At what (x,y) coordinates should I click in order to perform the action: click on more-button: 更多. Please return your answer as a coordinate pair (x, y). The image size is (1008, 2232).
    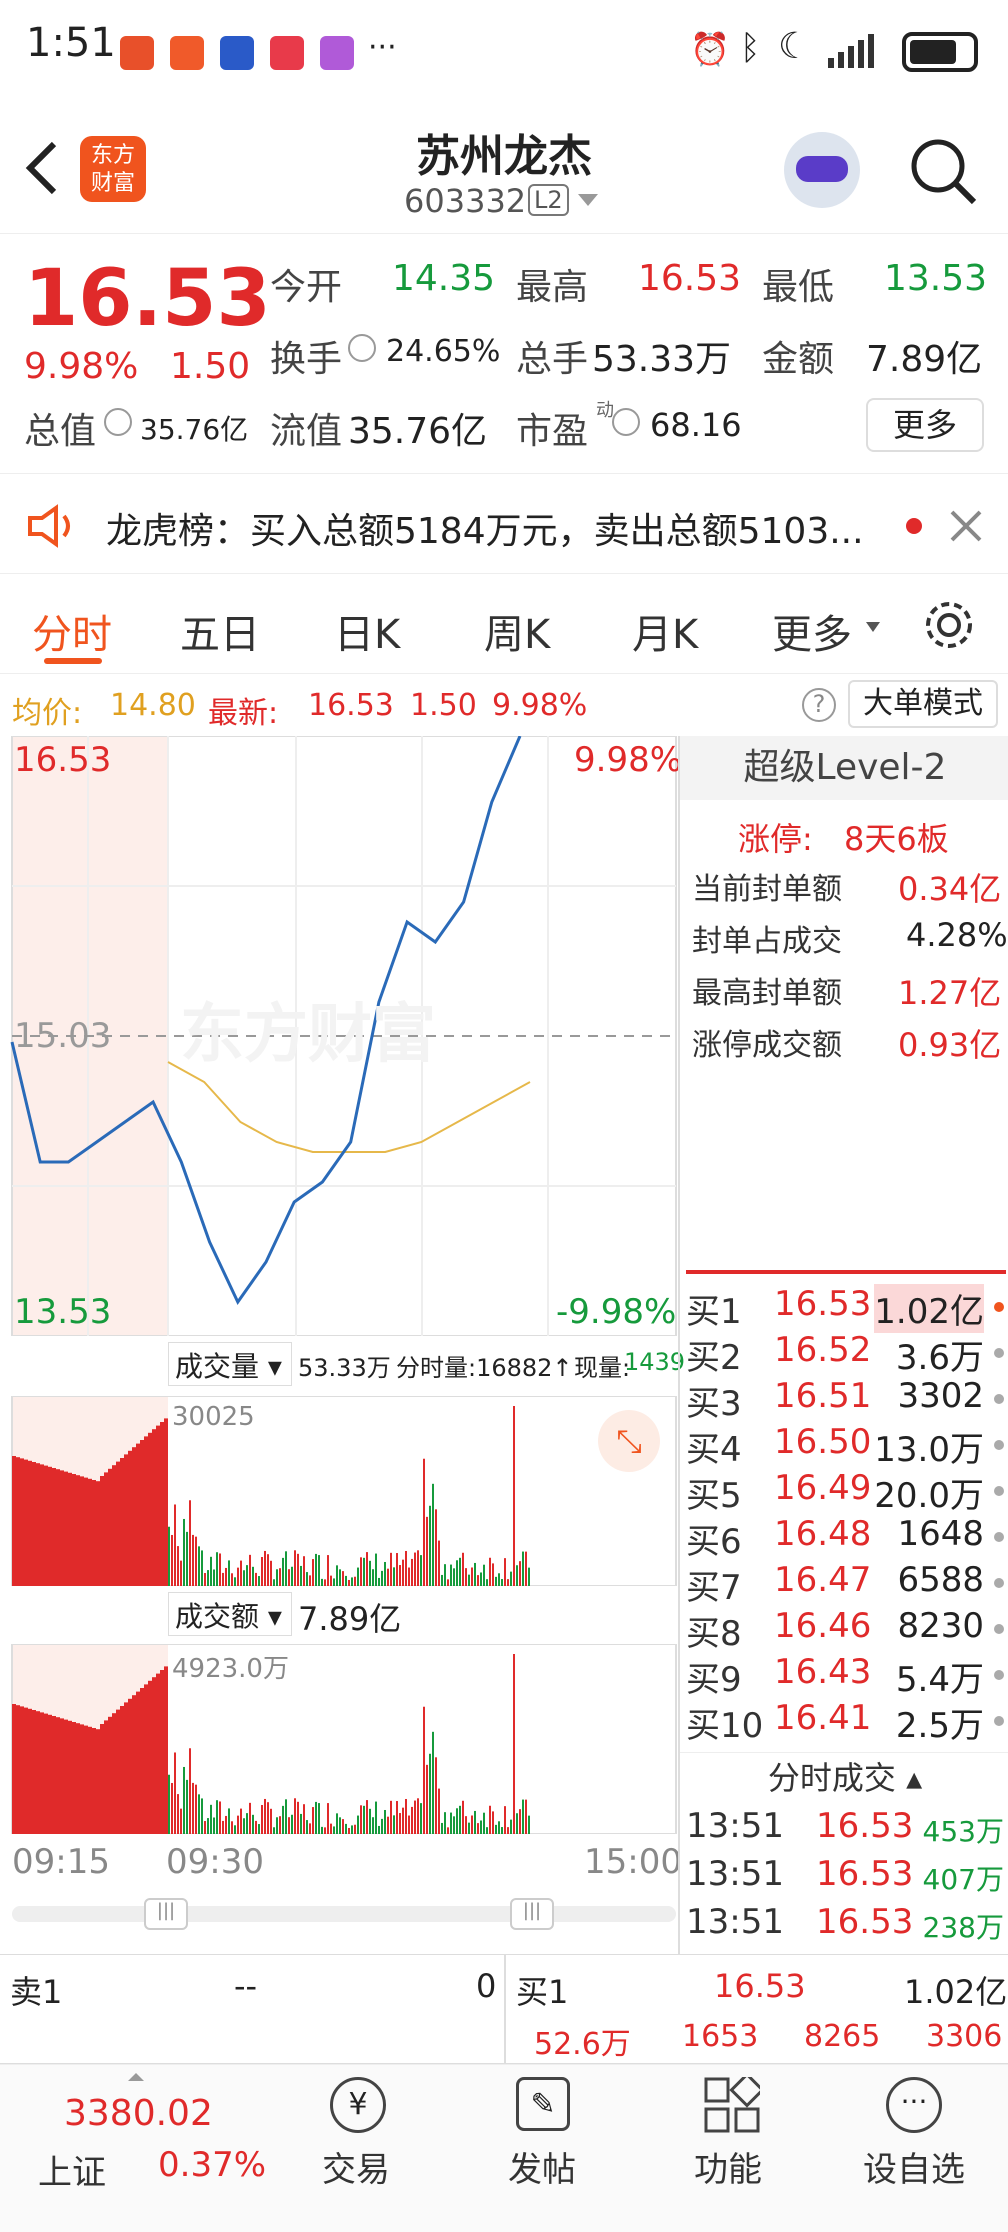
    Looking at the image, I should click on (925, 425).